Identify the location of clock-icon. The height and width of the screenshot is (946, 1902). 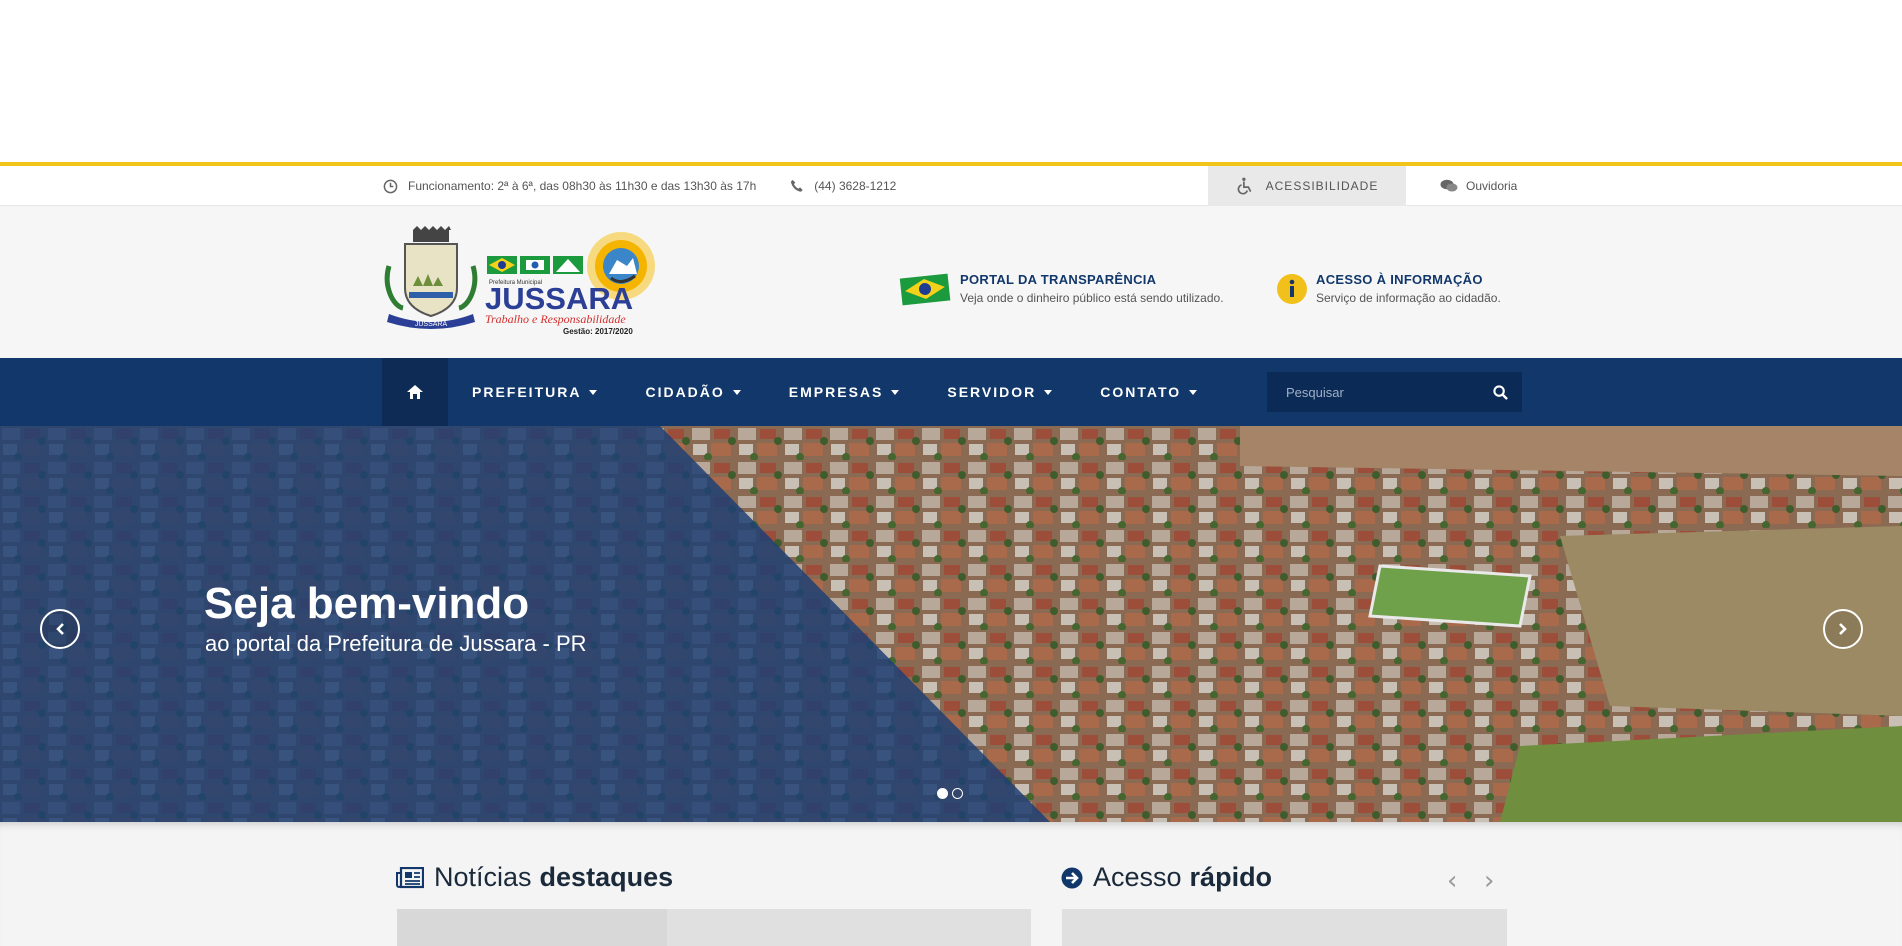
(390, 186).